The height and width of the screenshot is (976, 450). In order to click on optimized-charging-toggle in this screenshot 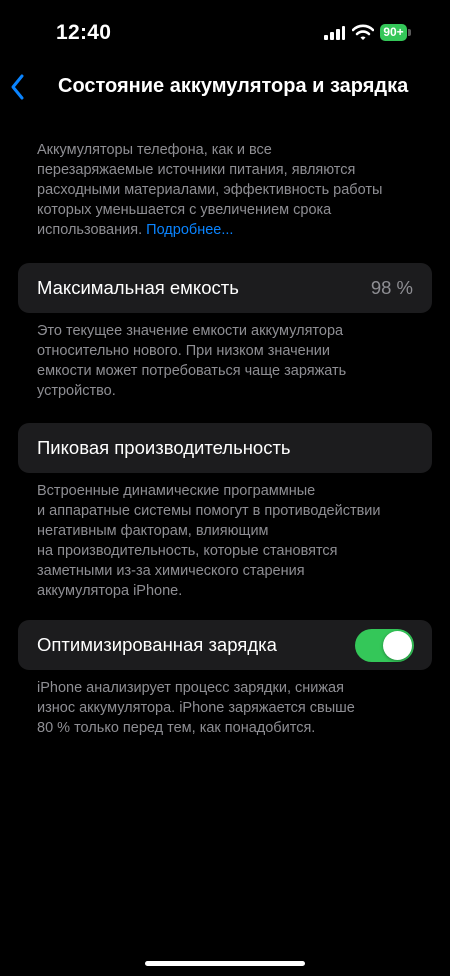, I will do `click(384, 645)`.